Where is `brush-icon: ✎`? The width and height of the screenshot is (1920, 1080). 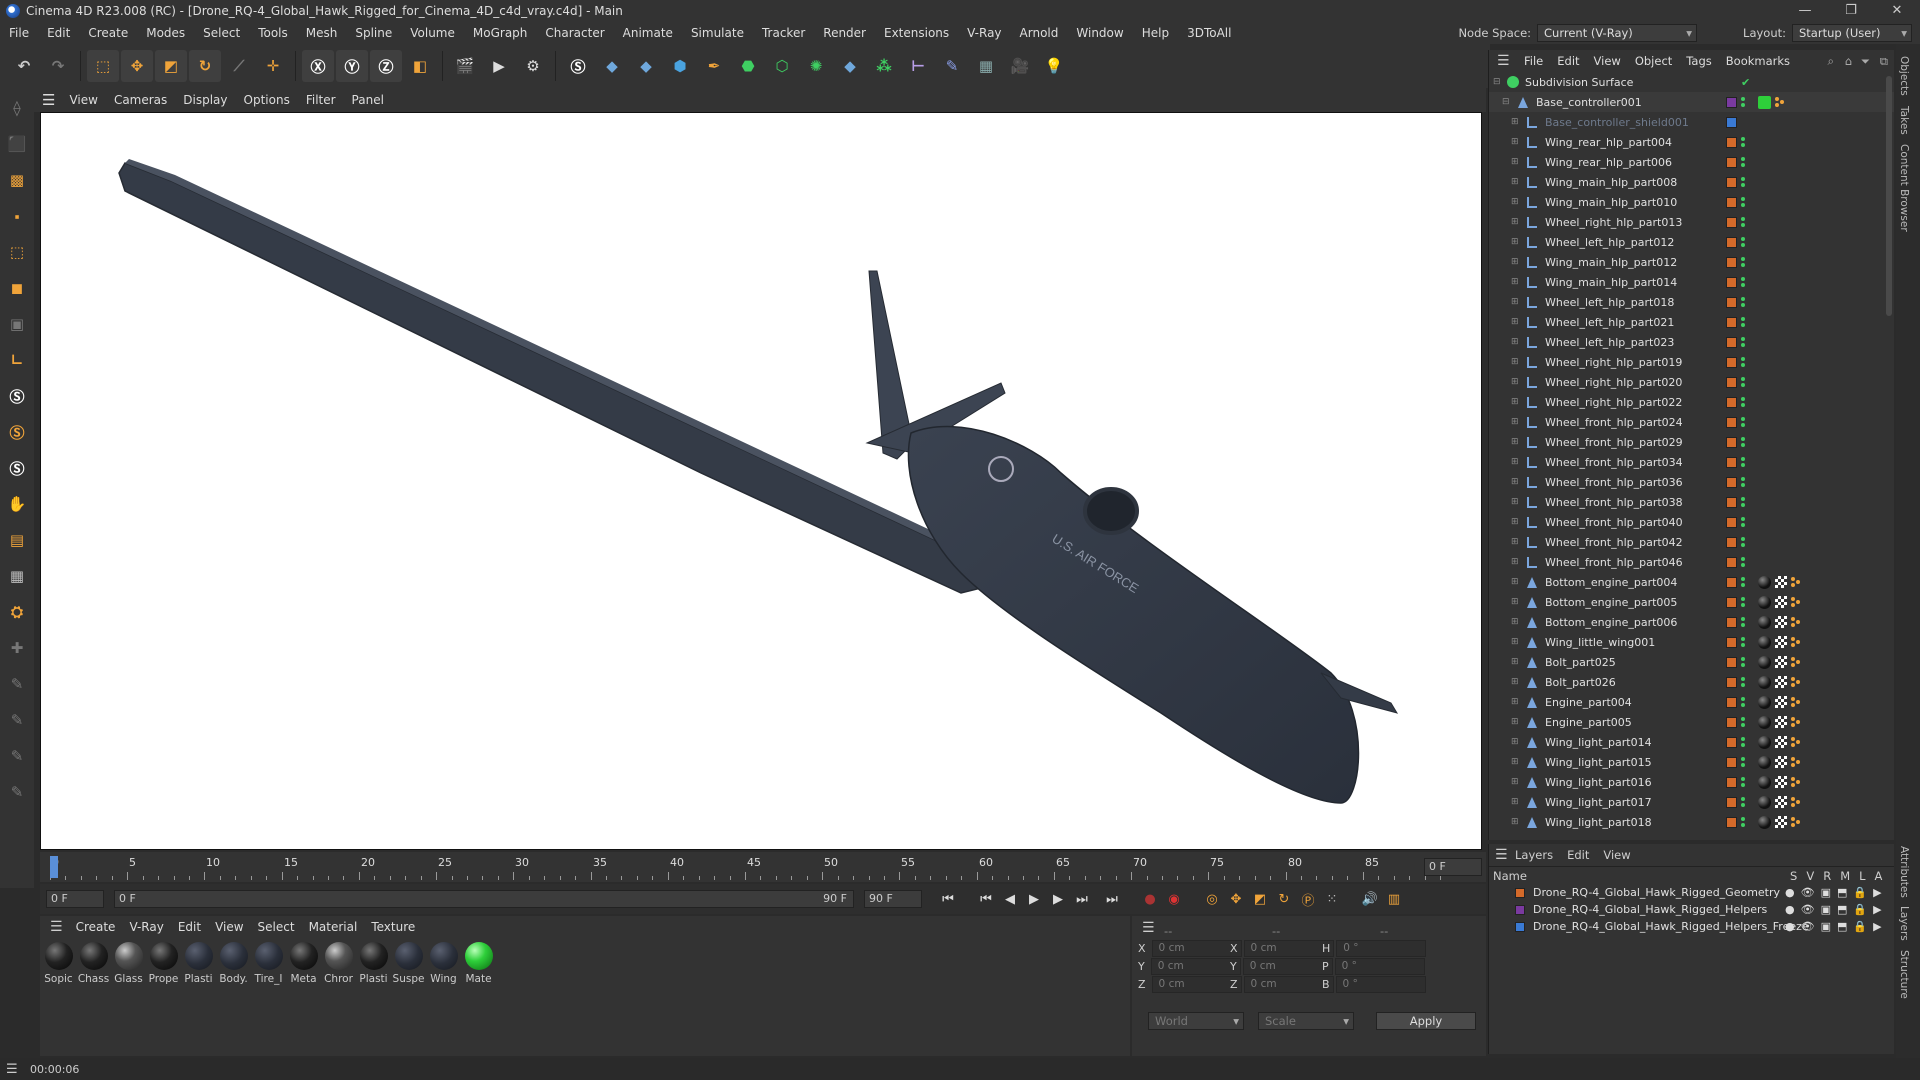 brush-icon: ✎ is located at coordinates (17, 720).